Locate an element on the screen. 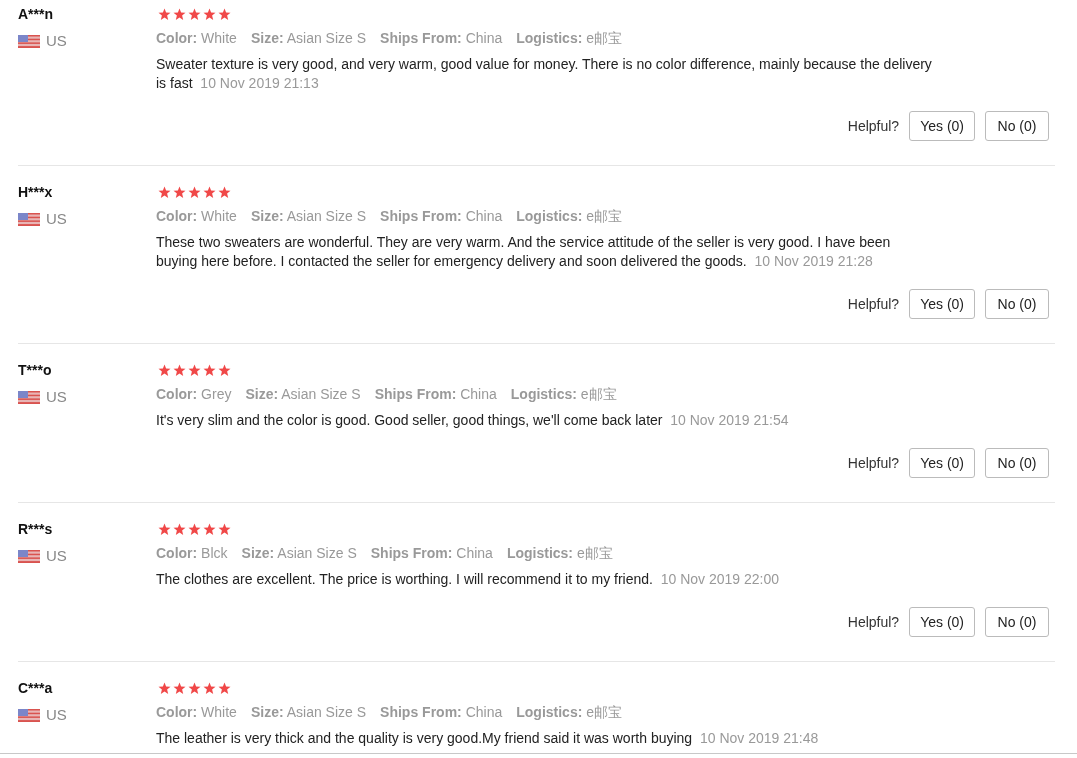  review-text: Sweater texture is very good, and very warm, good value for money. There is no color difference, mainly because the delivery is fast 10 Nov 2019 21:13 is located at coordinates (544, 74).